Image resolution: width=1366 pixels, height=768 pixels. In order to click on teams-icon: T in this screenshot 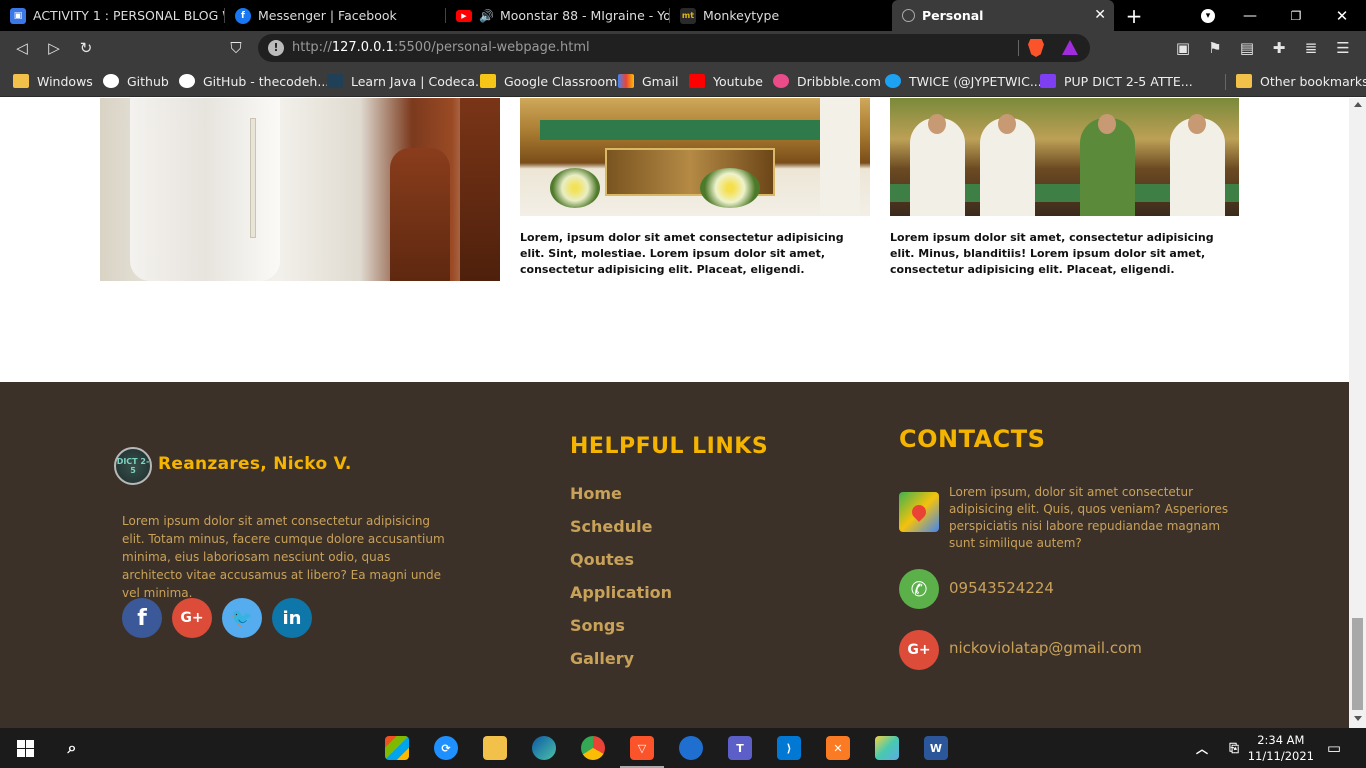, I will do `click(740, 748)`.